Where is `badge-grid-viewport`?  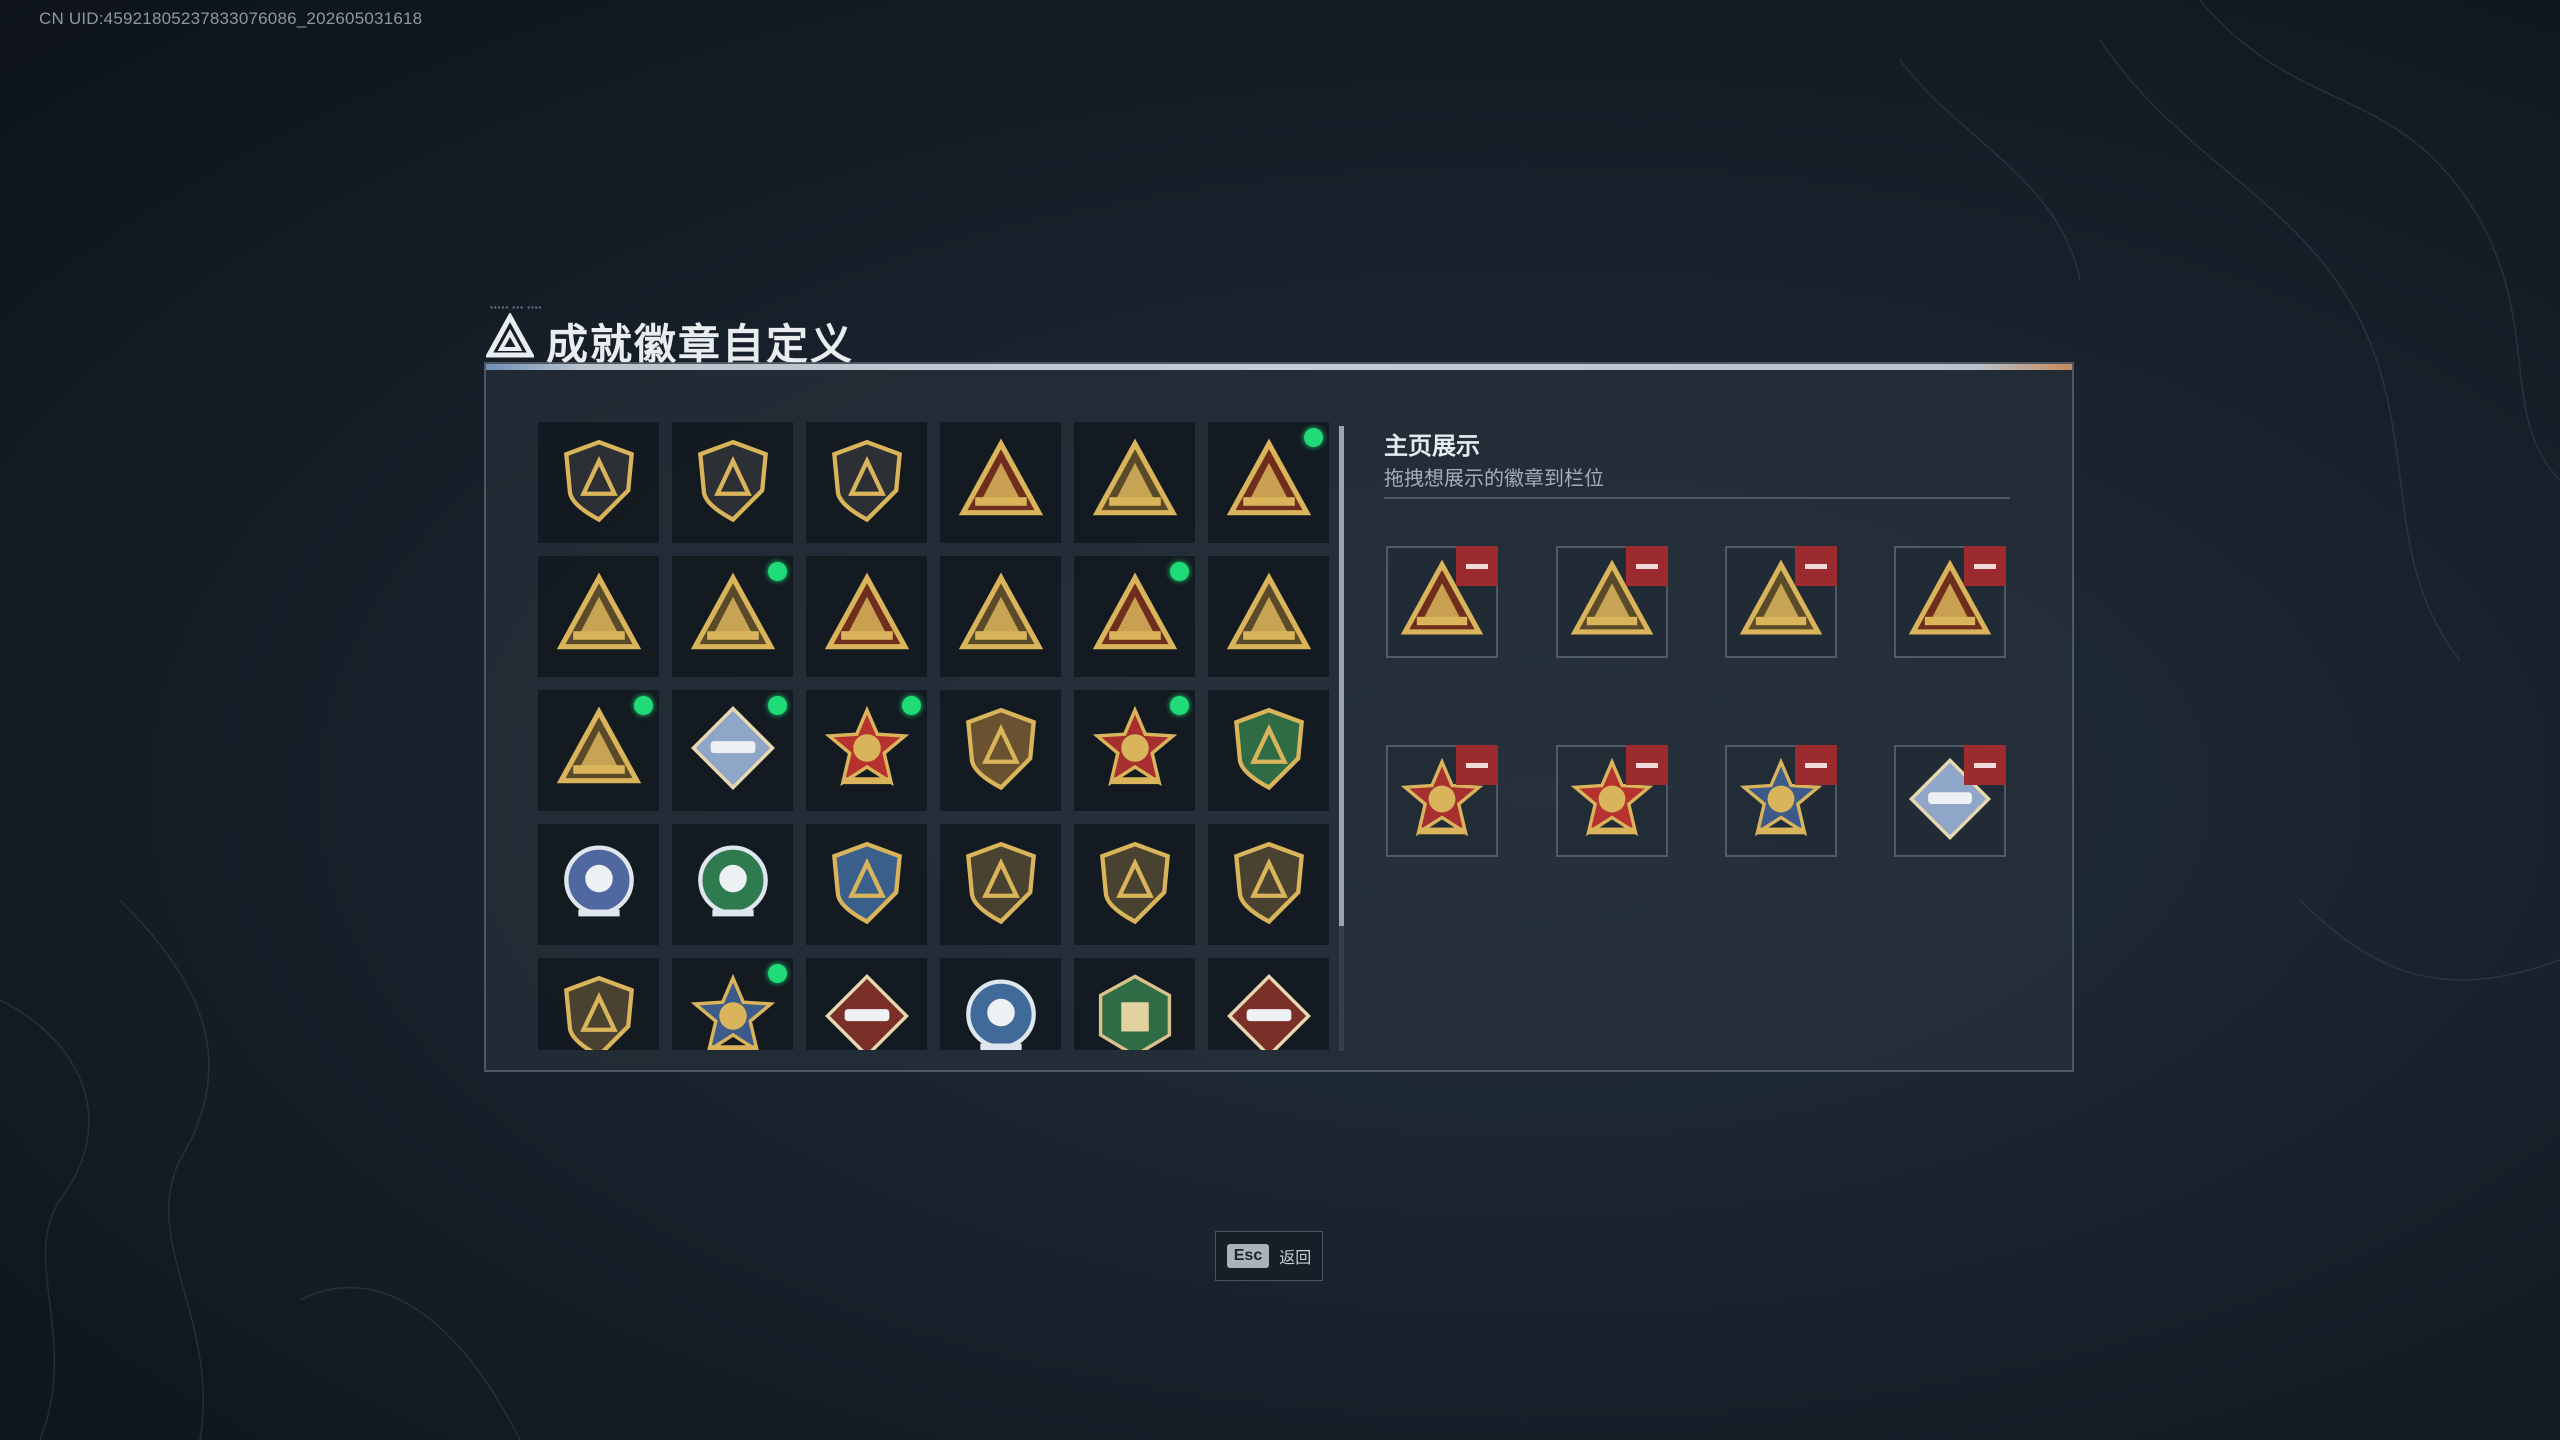
badge-grid-viewport is located at coordinates (938, 736).